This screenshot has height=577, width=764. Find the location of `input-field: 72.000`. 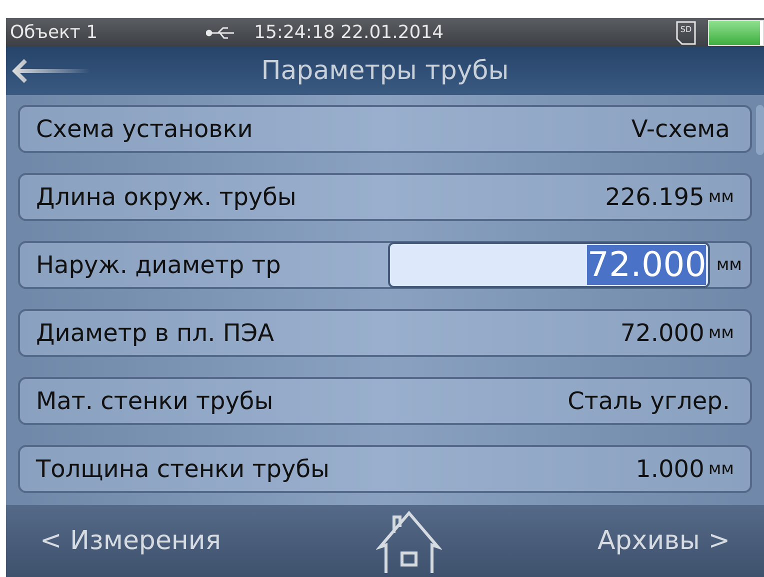

input-field: 72.000 is located at coordinates (549, 265).